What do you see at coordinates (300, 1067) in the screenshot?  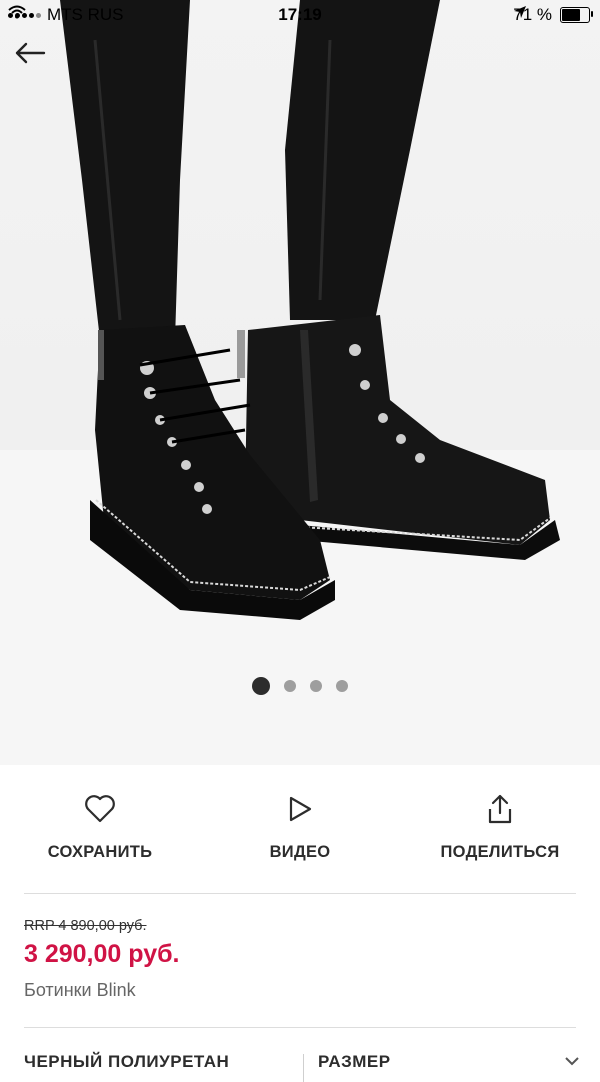 I see `options-row: ЧЕРНЫЙ ПОЛИУРЕТАН РАЗМЕР` at bounding box center [300, 1067].